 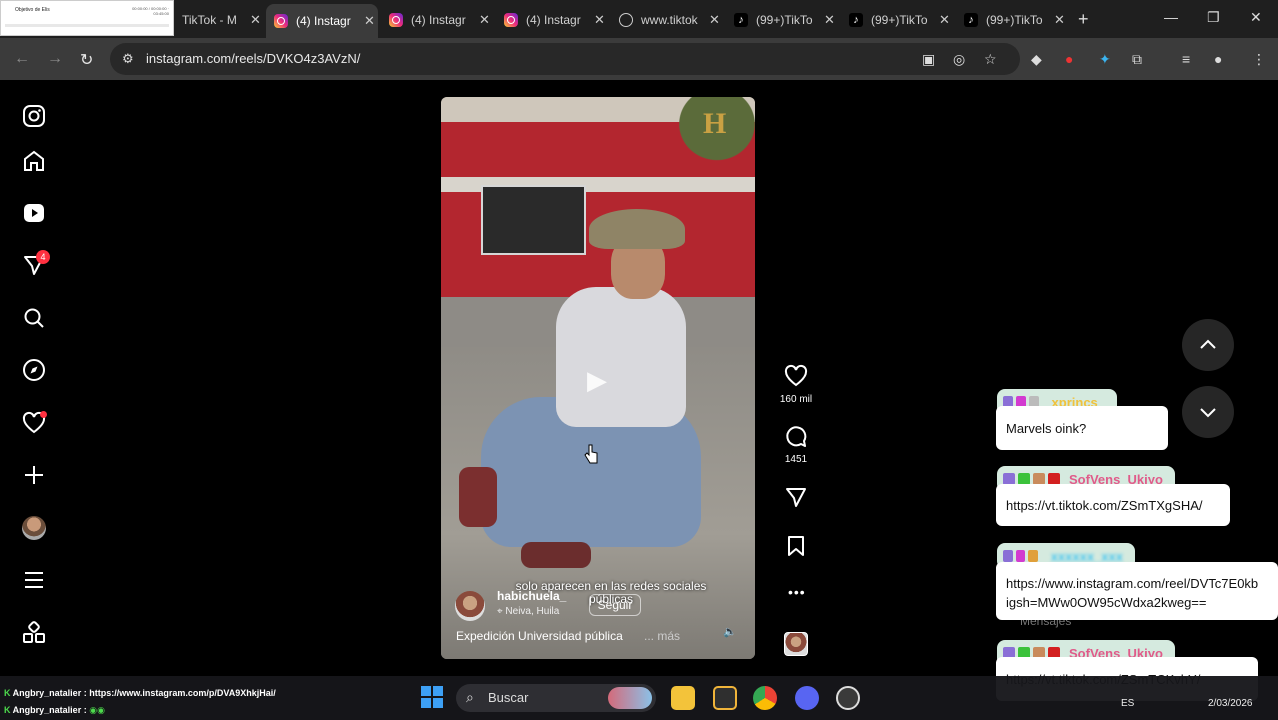 What do you see at coordinates (796, 644) in the screenshot?
I see `audio-thumbnail` at bounding box center [796, 644].